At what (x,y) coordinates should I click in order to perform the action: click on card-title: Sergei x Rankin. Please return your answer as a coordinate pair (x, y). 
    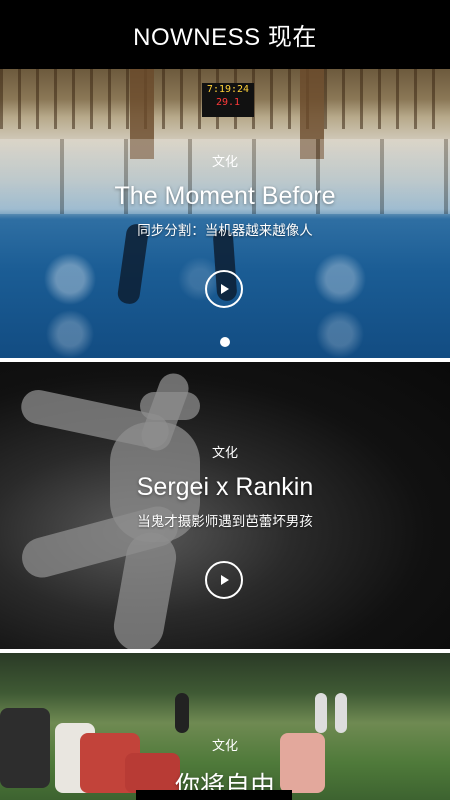
    Looking at the image, I should click on (225, 487).